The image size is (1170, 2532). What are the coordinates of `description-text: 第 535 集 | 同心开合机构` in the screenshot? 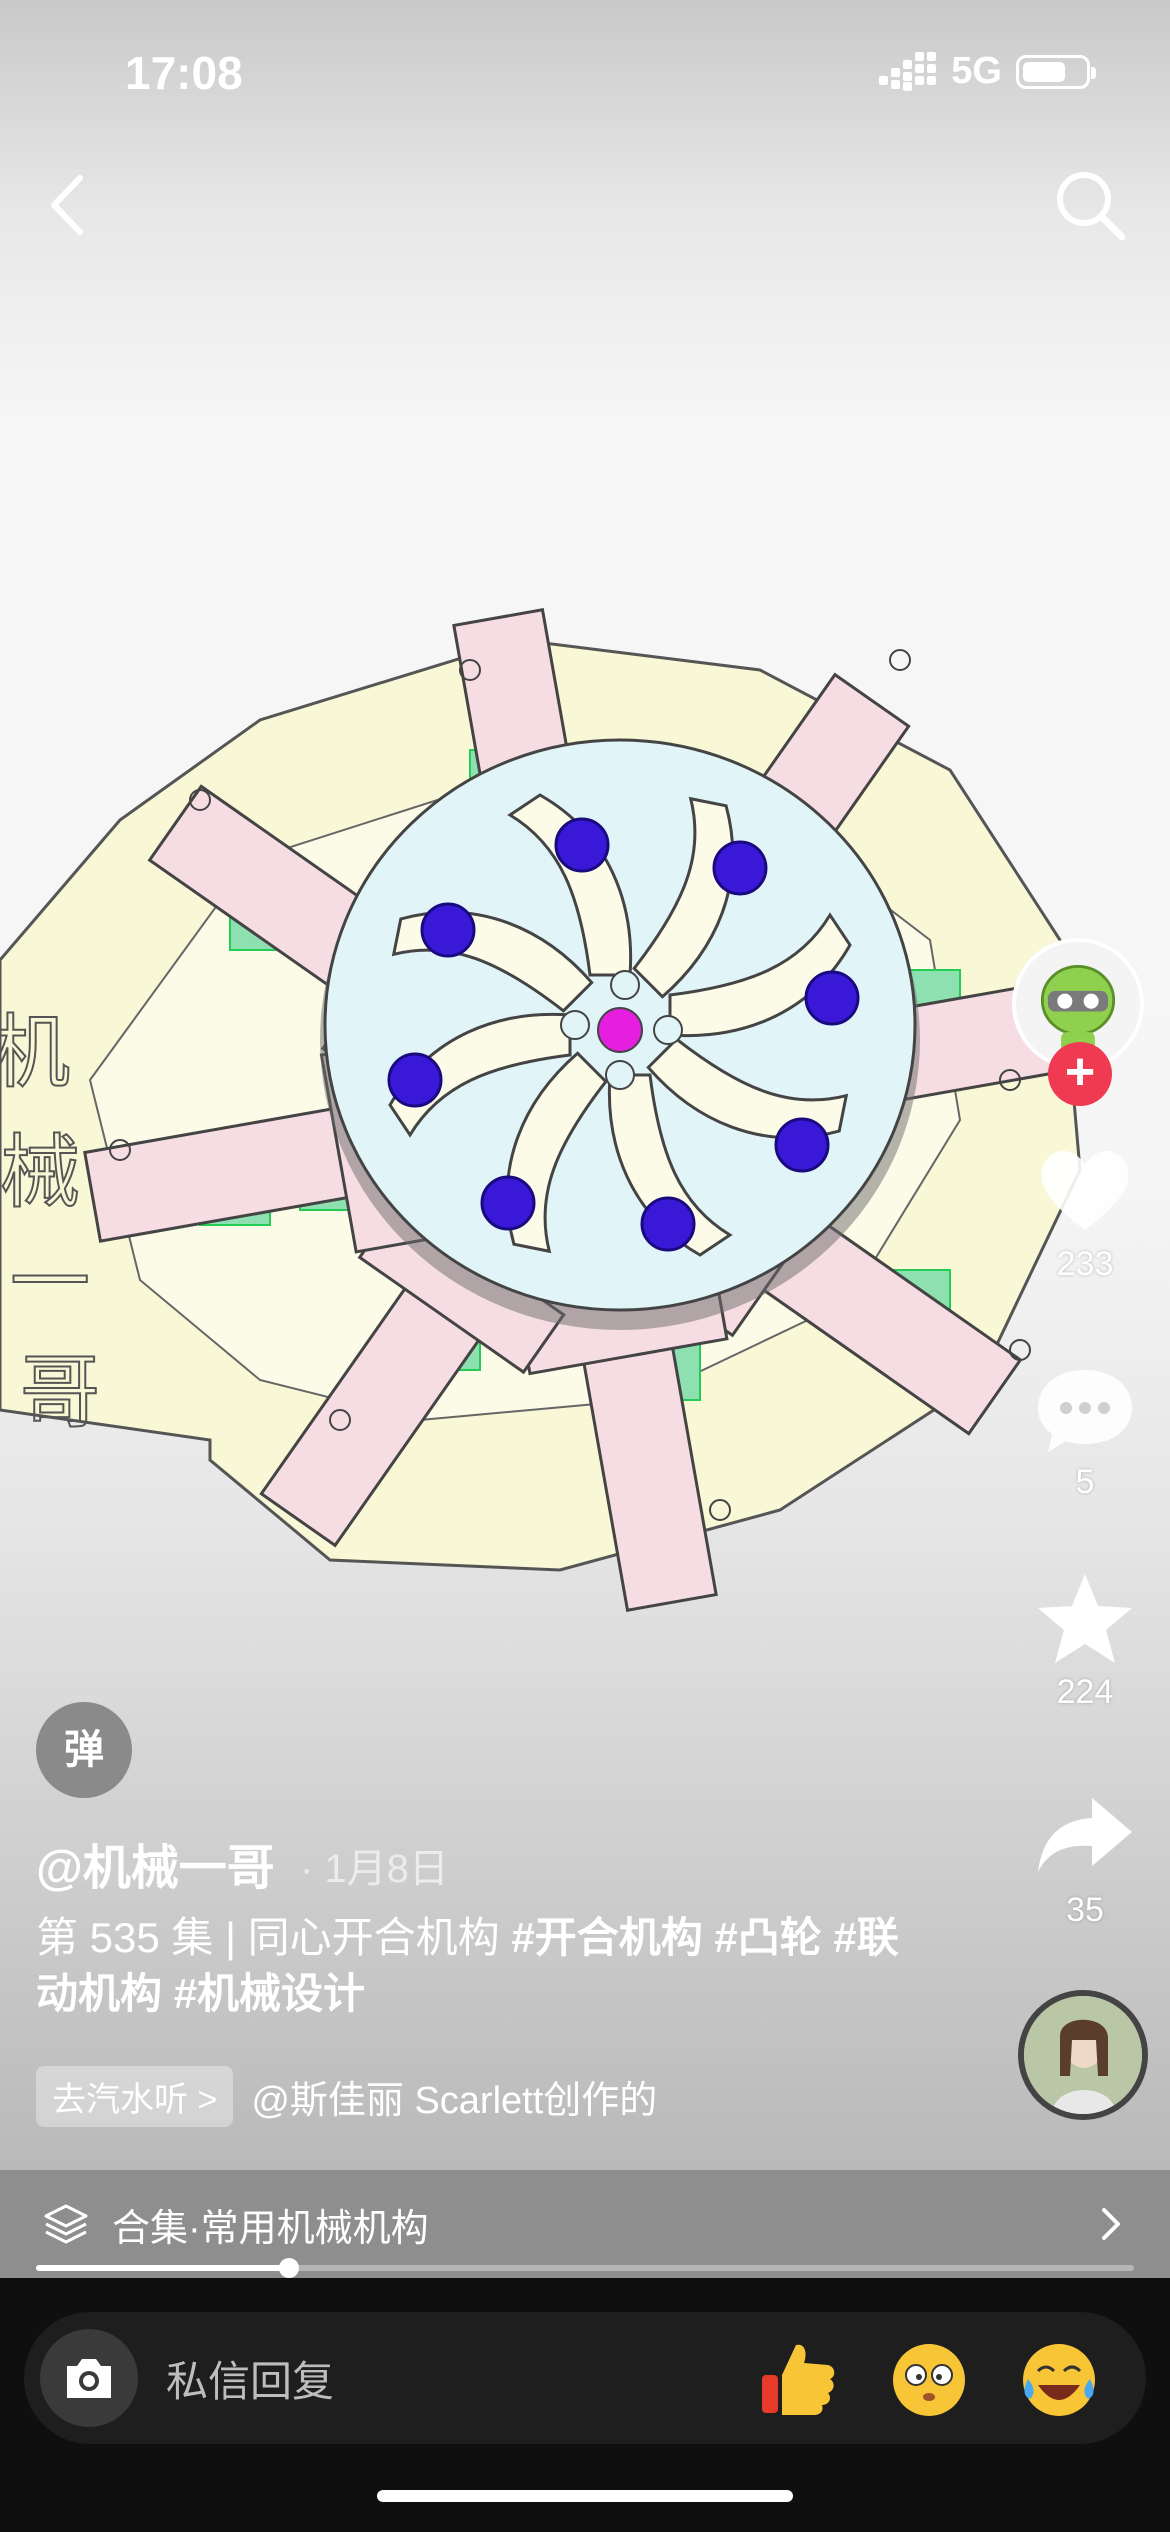 It's located at (274, 1937).